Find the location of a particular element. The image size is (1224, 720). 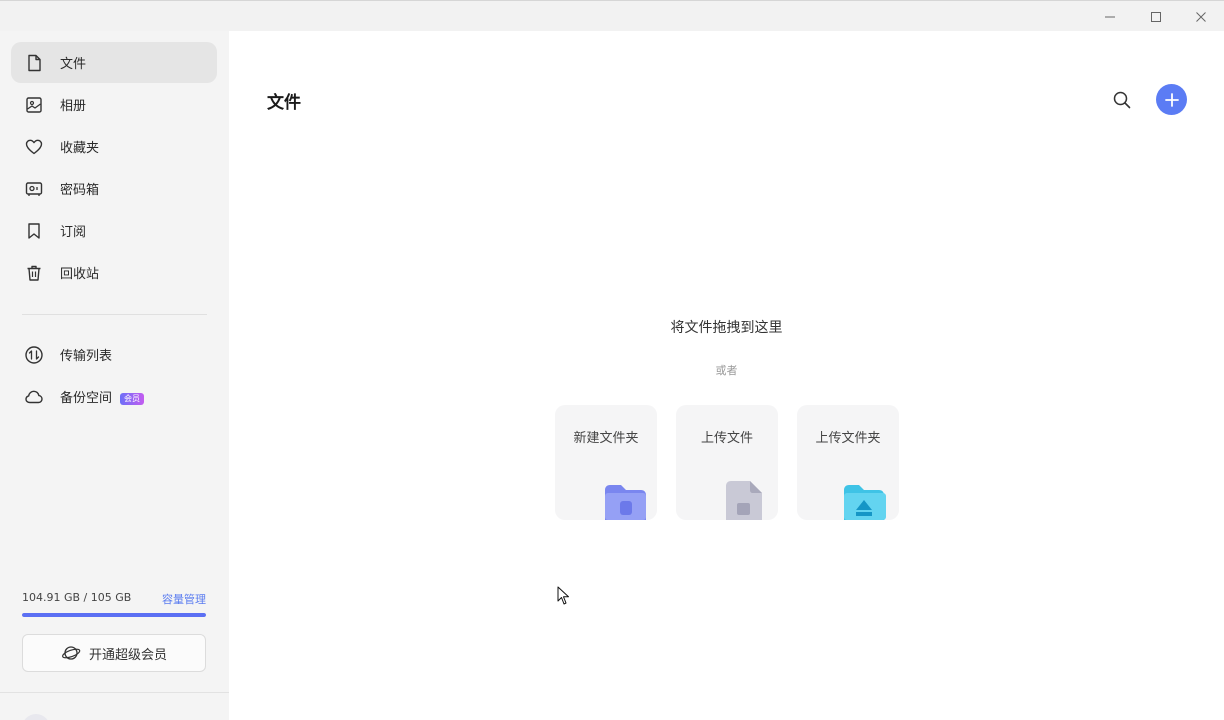

search-icon is located at coordinates (1122, 100).